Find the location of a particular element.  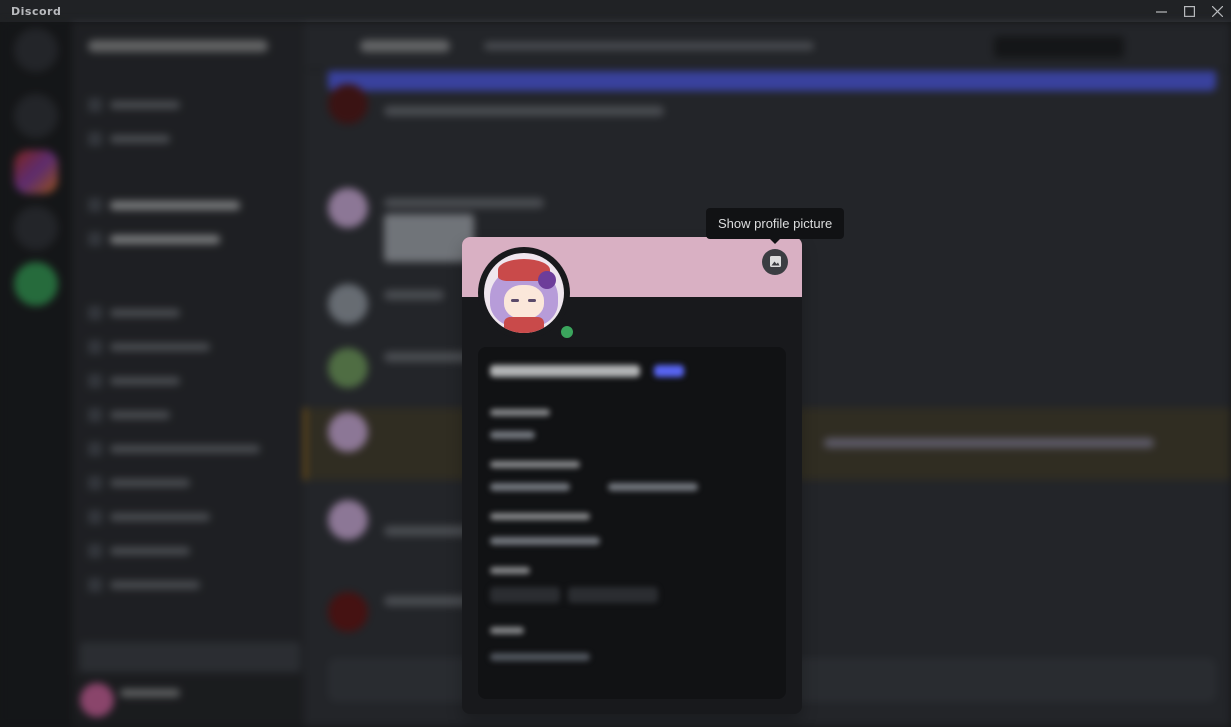

show-profile-picture-button is located at coordinates (775, 262).